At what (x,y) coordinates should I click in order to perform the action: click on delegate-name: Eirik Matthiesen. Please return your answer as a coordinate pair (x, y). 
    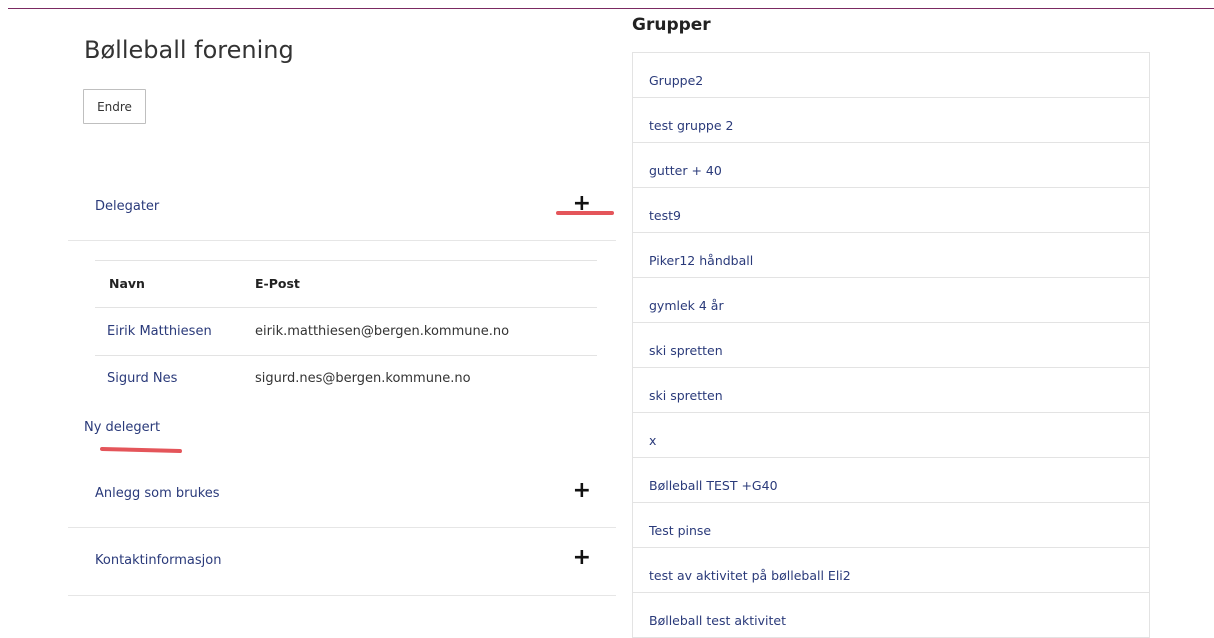
    Looking at the image, I should click on (159, 331).